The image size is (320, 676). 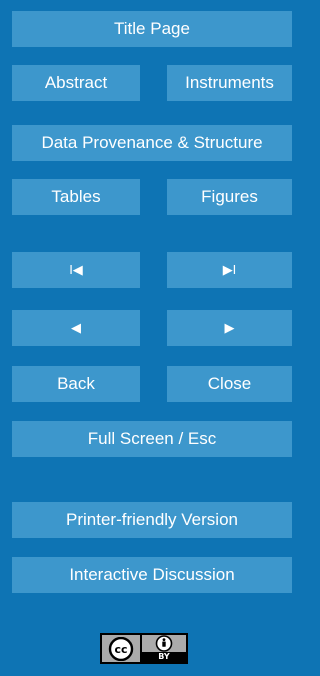 I want to click on figures-button: Figures, so click(x=229, y=197).